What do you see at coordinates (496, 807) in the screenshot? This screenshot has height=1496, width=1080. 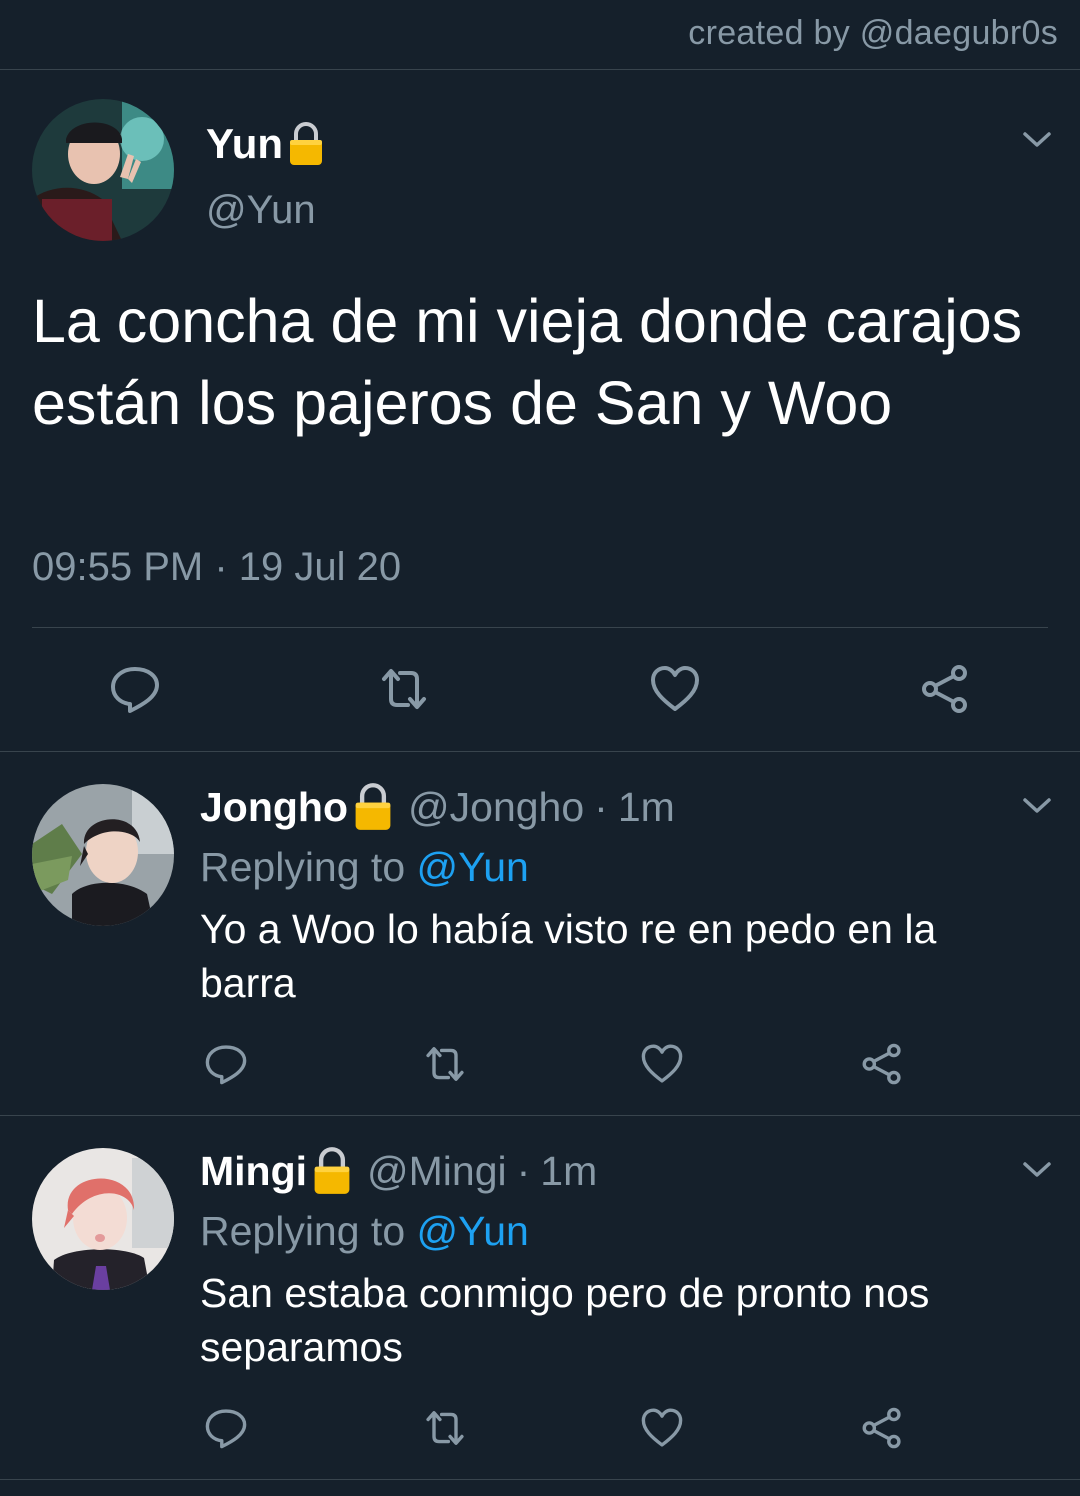 I see `author-handle: @Jongho` at bounding box center [496, 807].